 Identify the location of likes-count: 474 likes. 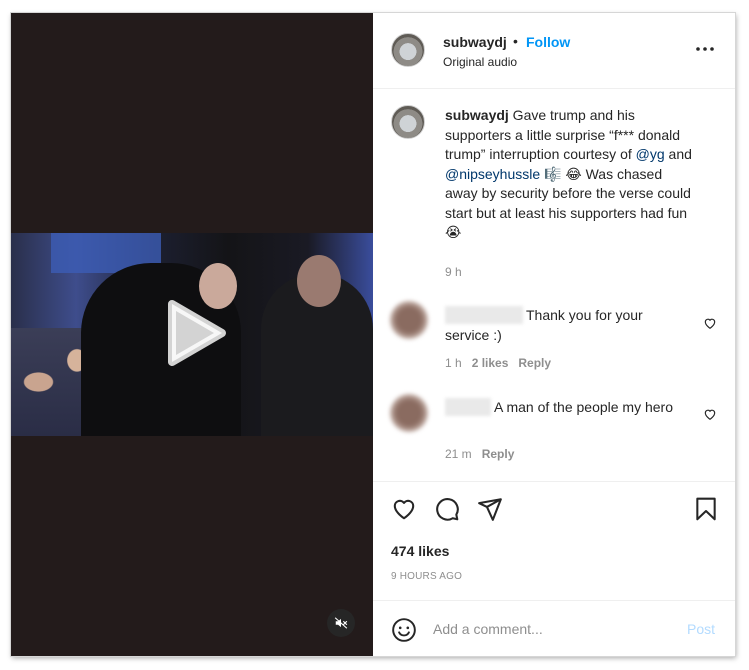
(420, 551).